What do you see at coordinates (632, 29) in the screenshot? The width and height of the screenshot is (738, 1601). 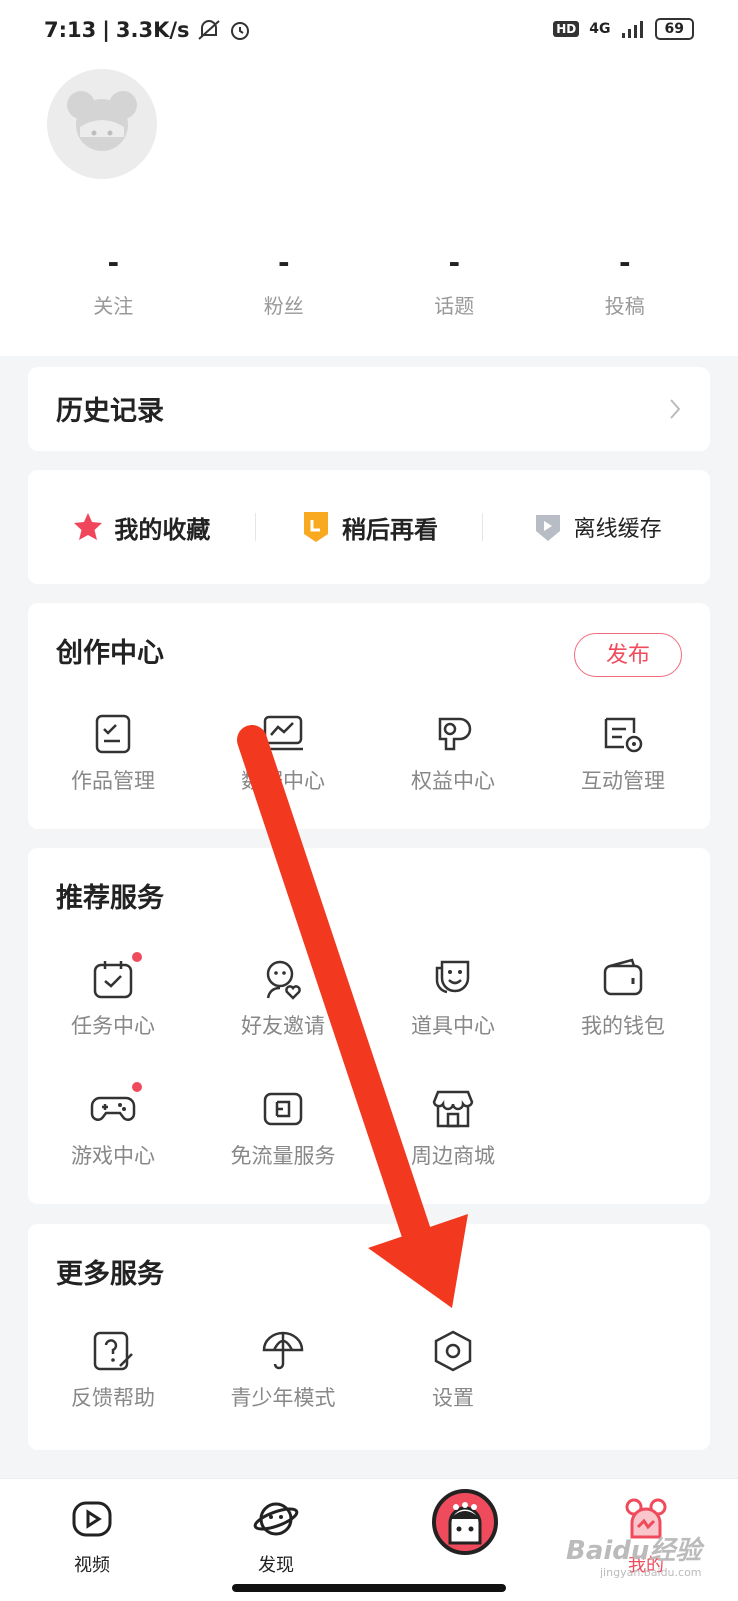 I see `signal-icon` at bounding box center [632, 29].